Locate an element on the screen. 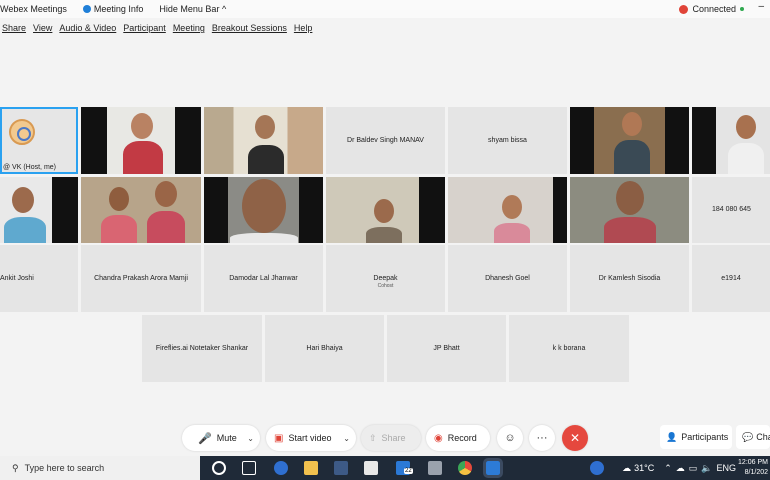 This screenshot has height=480, width=770. participant-name: e1914 is located at coordinates (731, 278).